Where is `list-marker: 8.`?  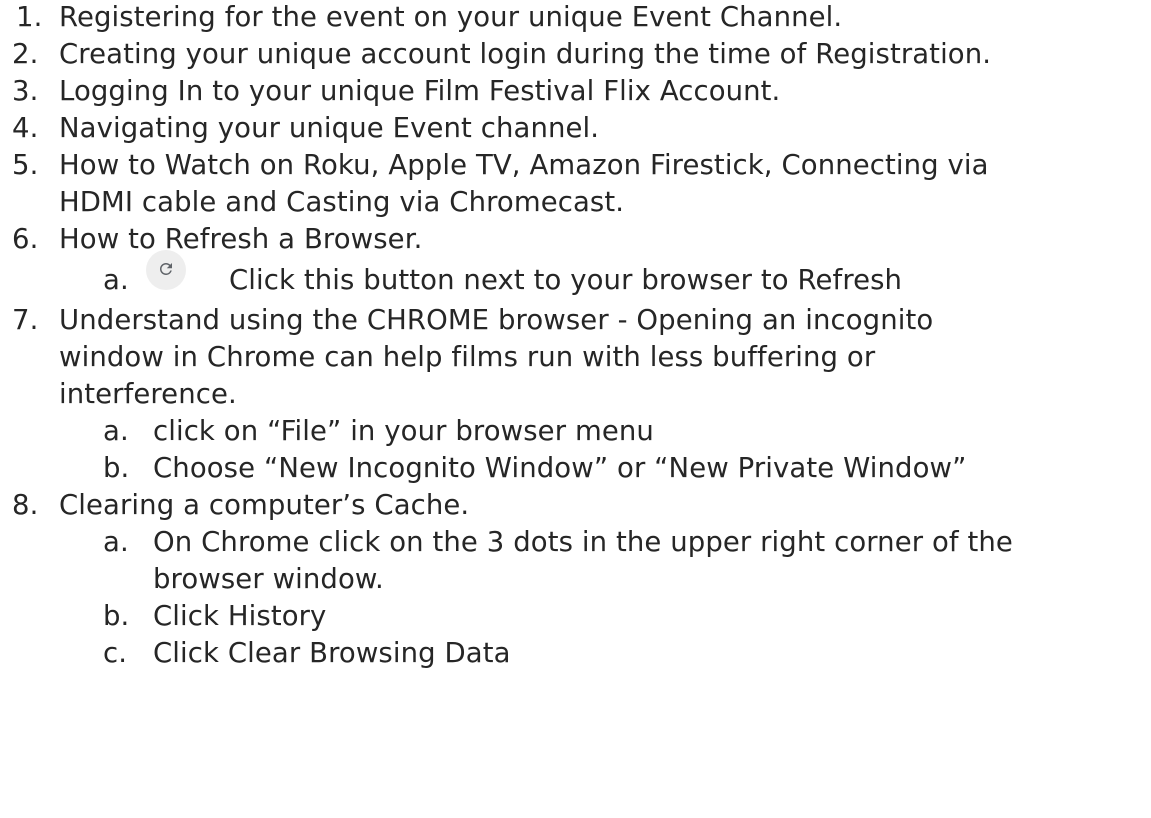
list-marker: 8. is located at coordinates (25, 505).